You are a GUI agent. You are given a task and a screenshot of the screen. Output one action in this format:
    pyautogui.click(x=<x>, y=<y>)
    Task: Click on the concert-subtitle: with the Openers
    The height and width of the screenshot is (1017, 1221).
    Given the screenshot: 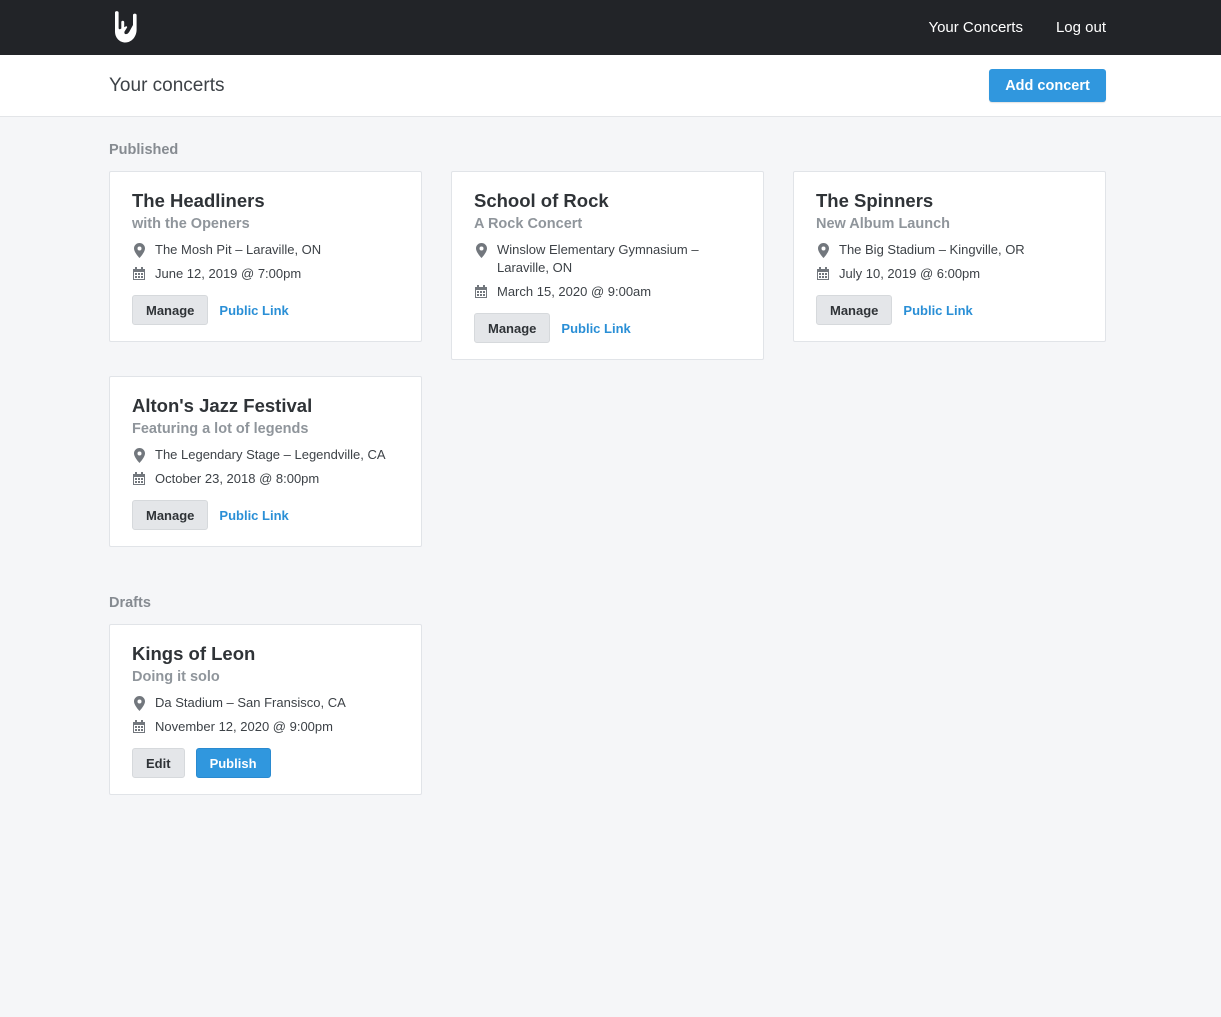 What is the action you would take?
    pyautogui.click(x=191, y=224)
    